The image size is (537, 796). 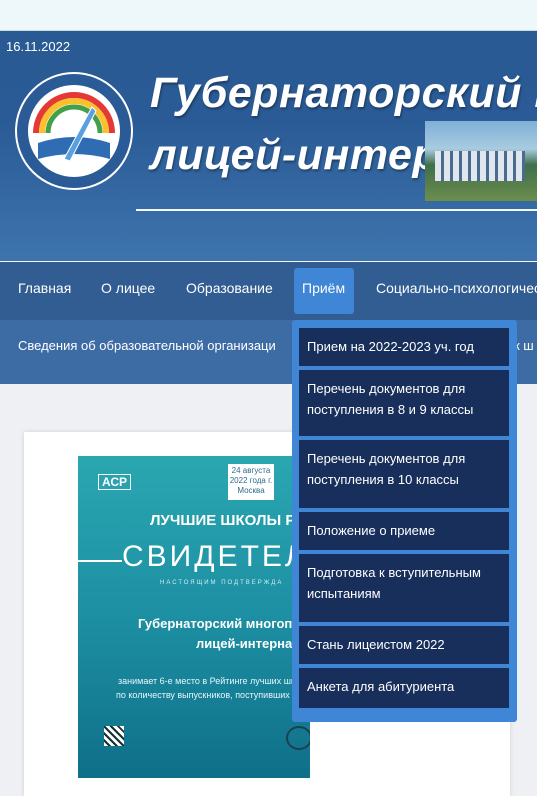 I want to click on nav-item-education: Образование, so click(x=229, y=288).